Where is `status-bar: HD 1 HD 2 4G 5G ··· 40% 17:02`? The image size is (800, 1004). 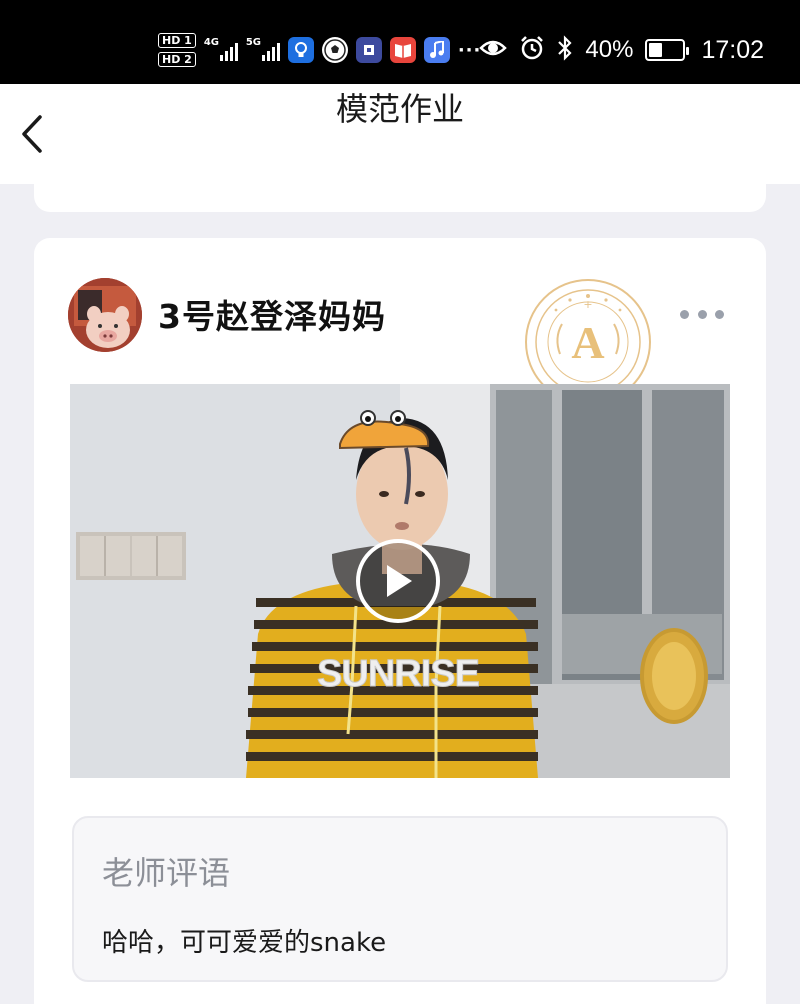
status-bar: HD 1 HD 2 4G 5G ··· 40% 17:02 is located at coordinates (400, 42).